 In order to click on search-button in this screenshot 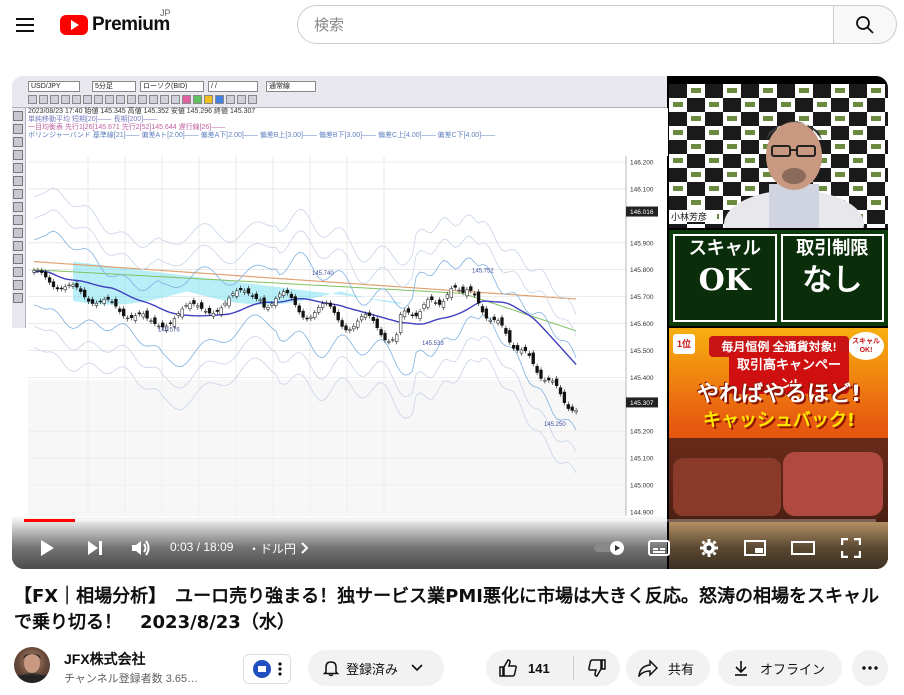, I will do `click(865, 24)`.